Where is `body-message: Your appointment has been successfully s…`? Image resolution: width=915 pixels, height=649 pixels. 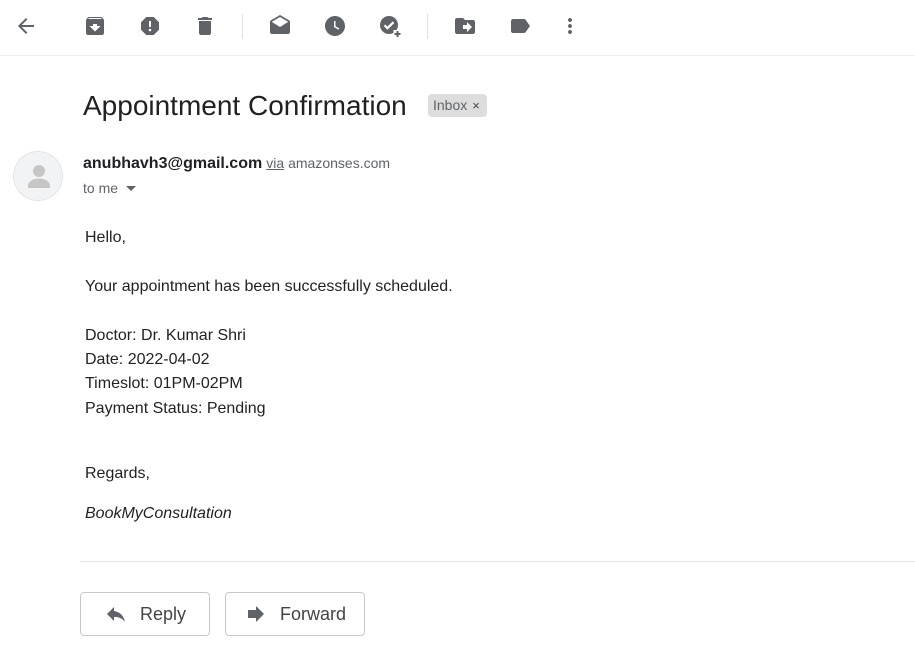
body-message: Your appointment has been successfully s… is located at coordinates (269, 286).